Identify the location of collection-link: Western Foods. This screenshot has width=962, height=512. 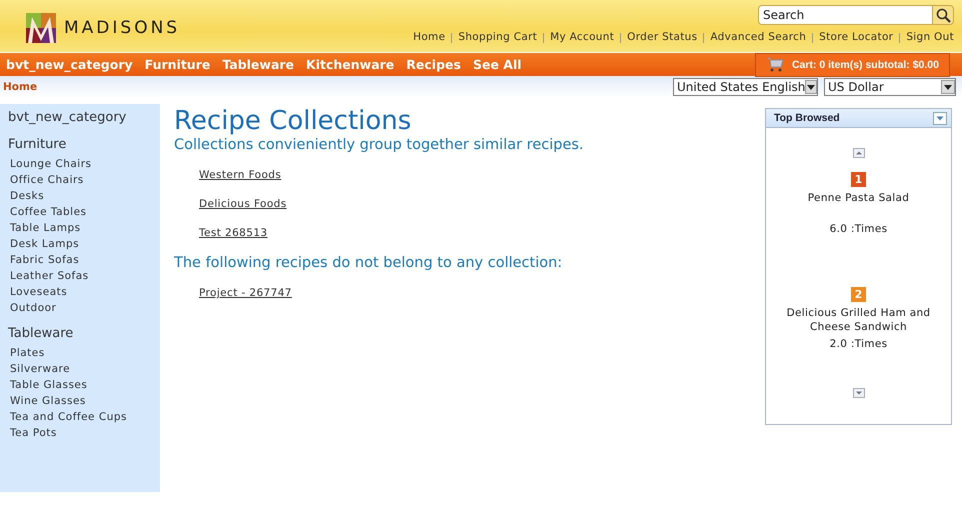
(240, 175).